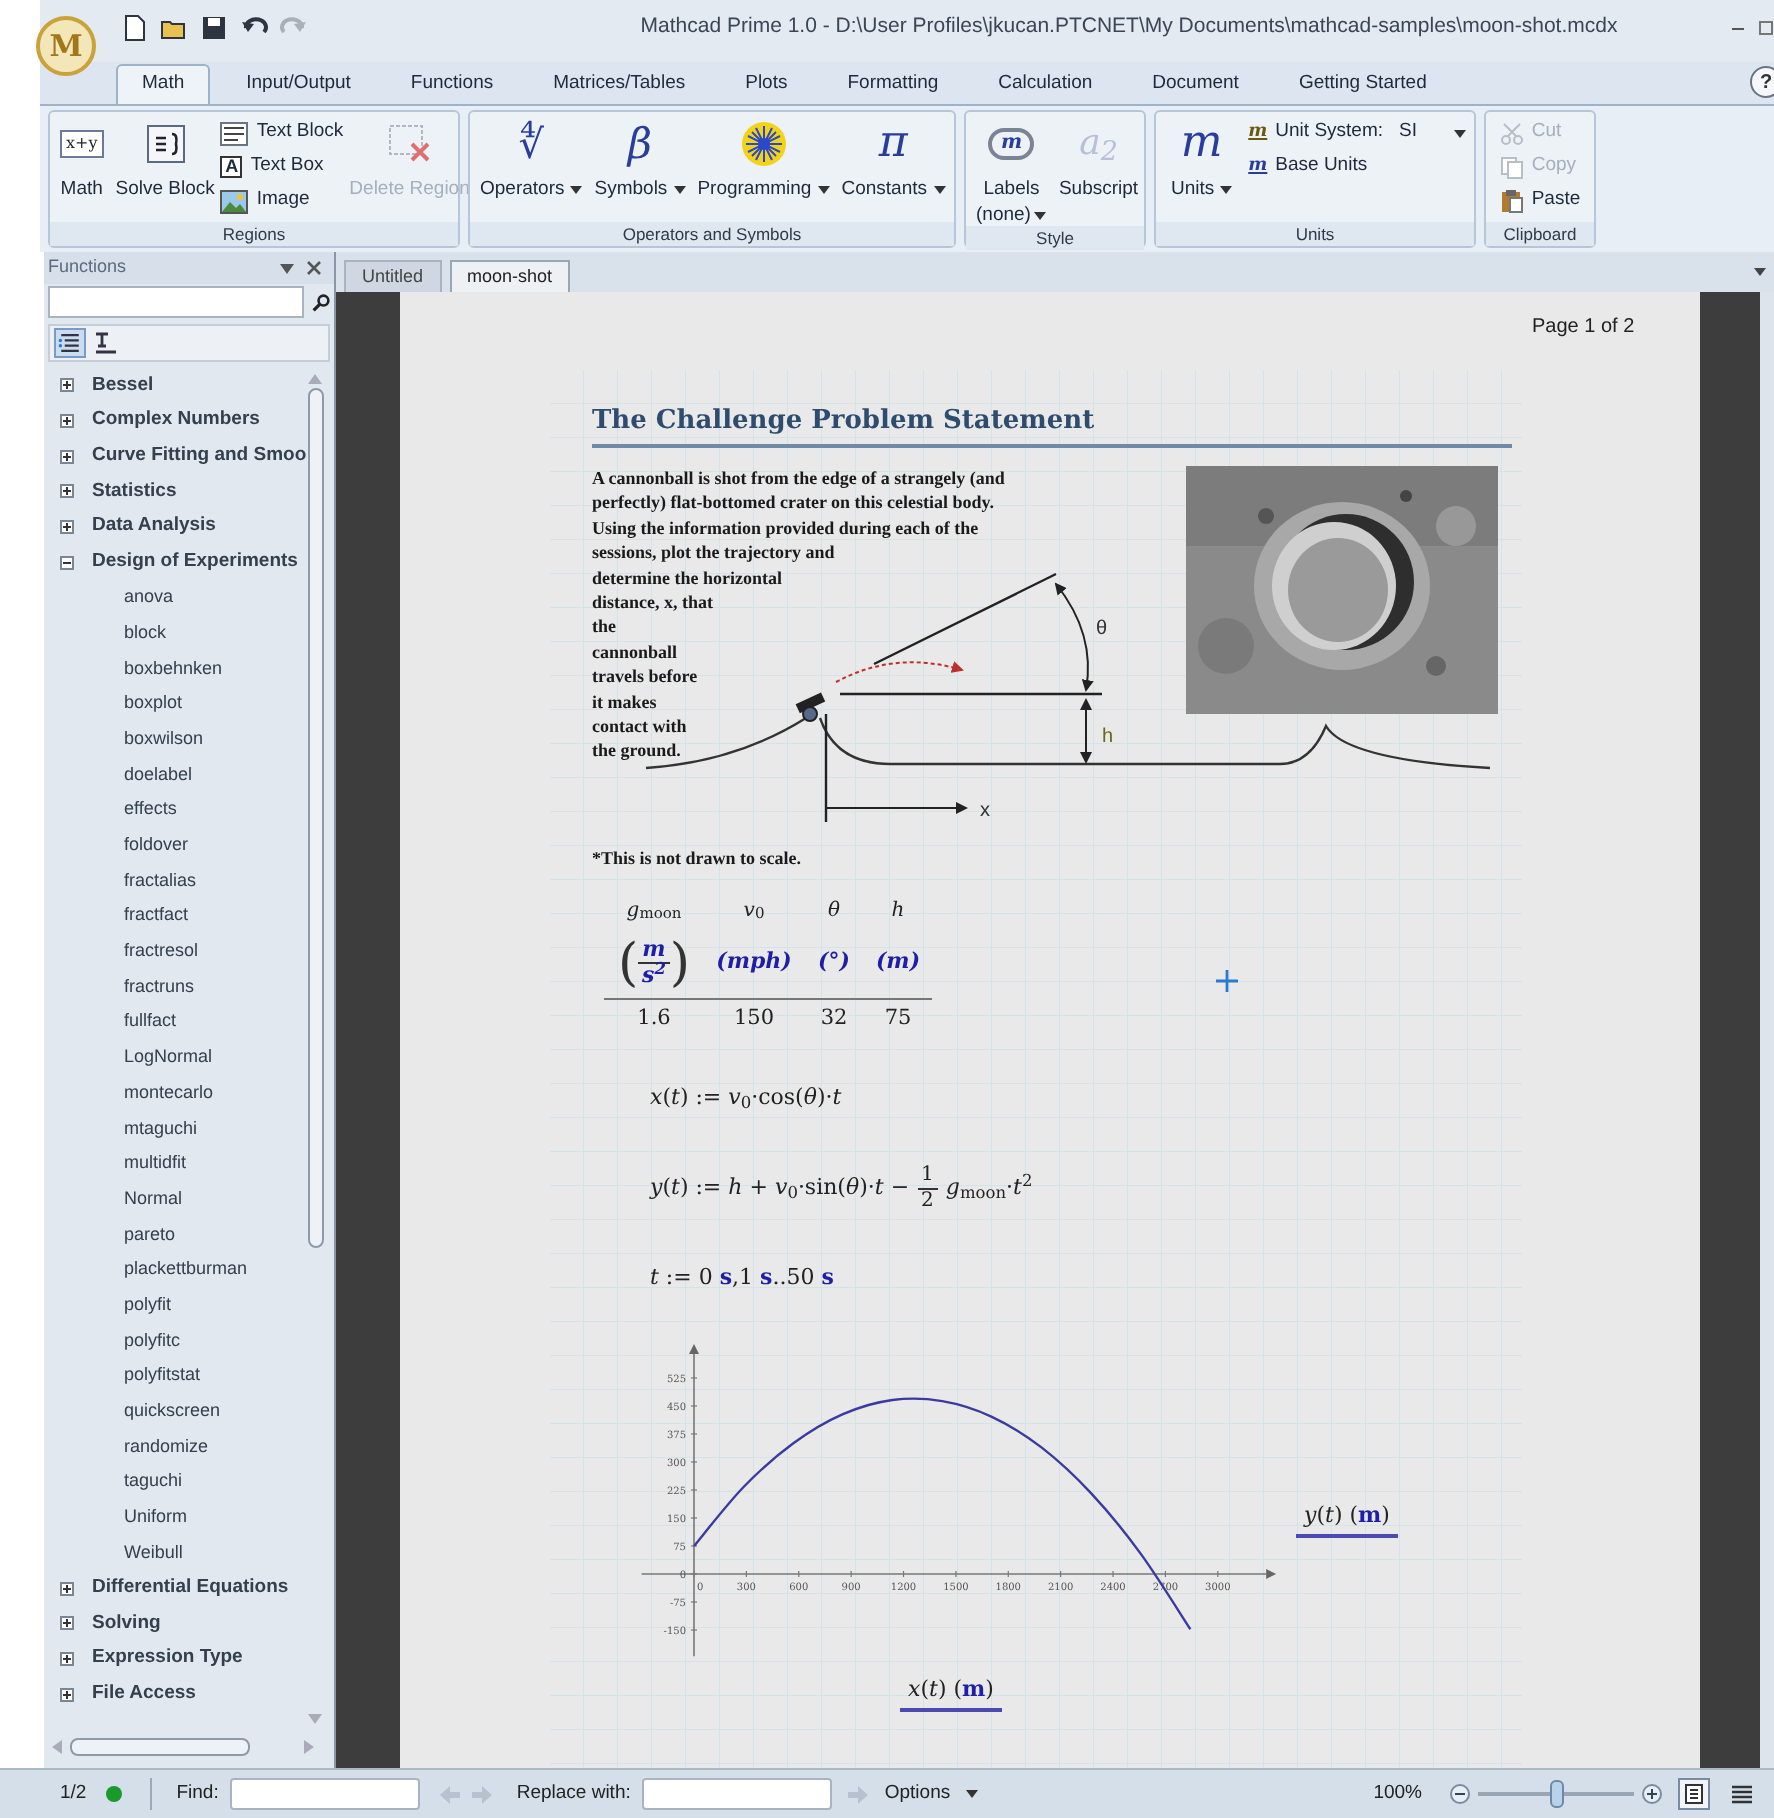  Describe the element at coordinates (893, 159) in the screenshot. I see `ribbon-button: π Constants` at that location.